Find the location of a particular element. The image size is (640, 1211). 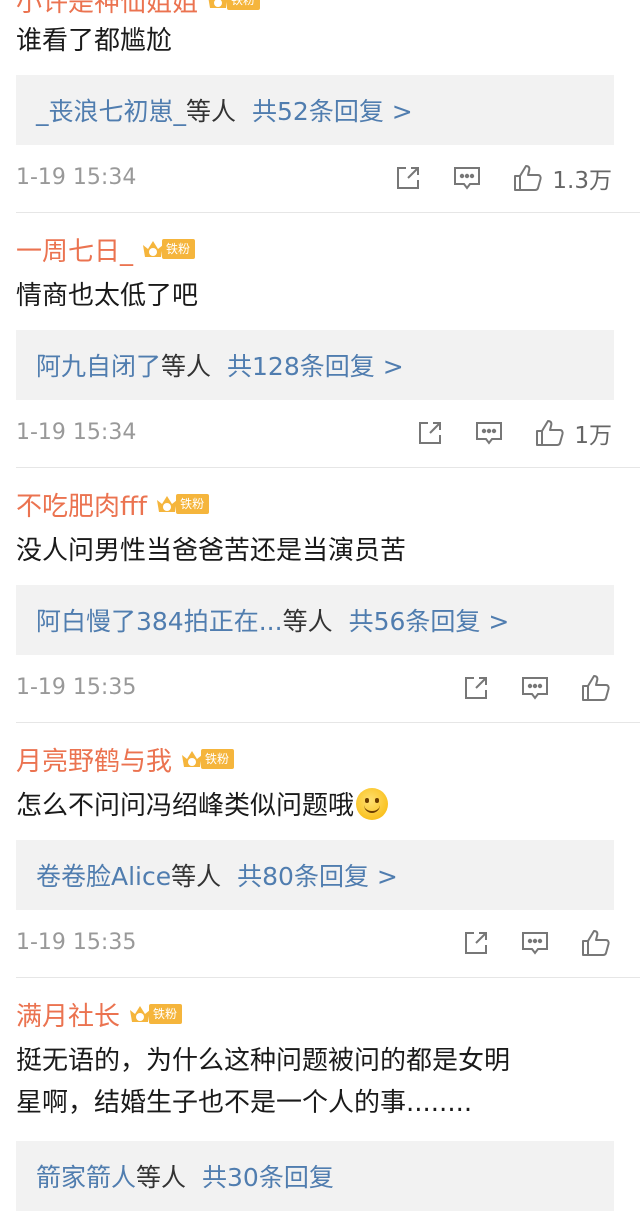

comment-text: 怎么不问问冯绍峰类似问题哦 is located at coordinates (318, 806).